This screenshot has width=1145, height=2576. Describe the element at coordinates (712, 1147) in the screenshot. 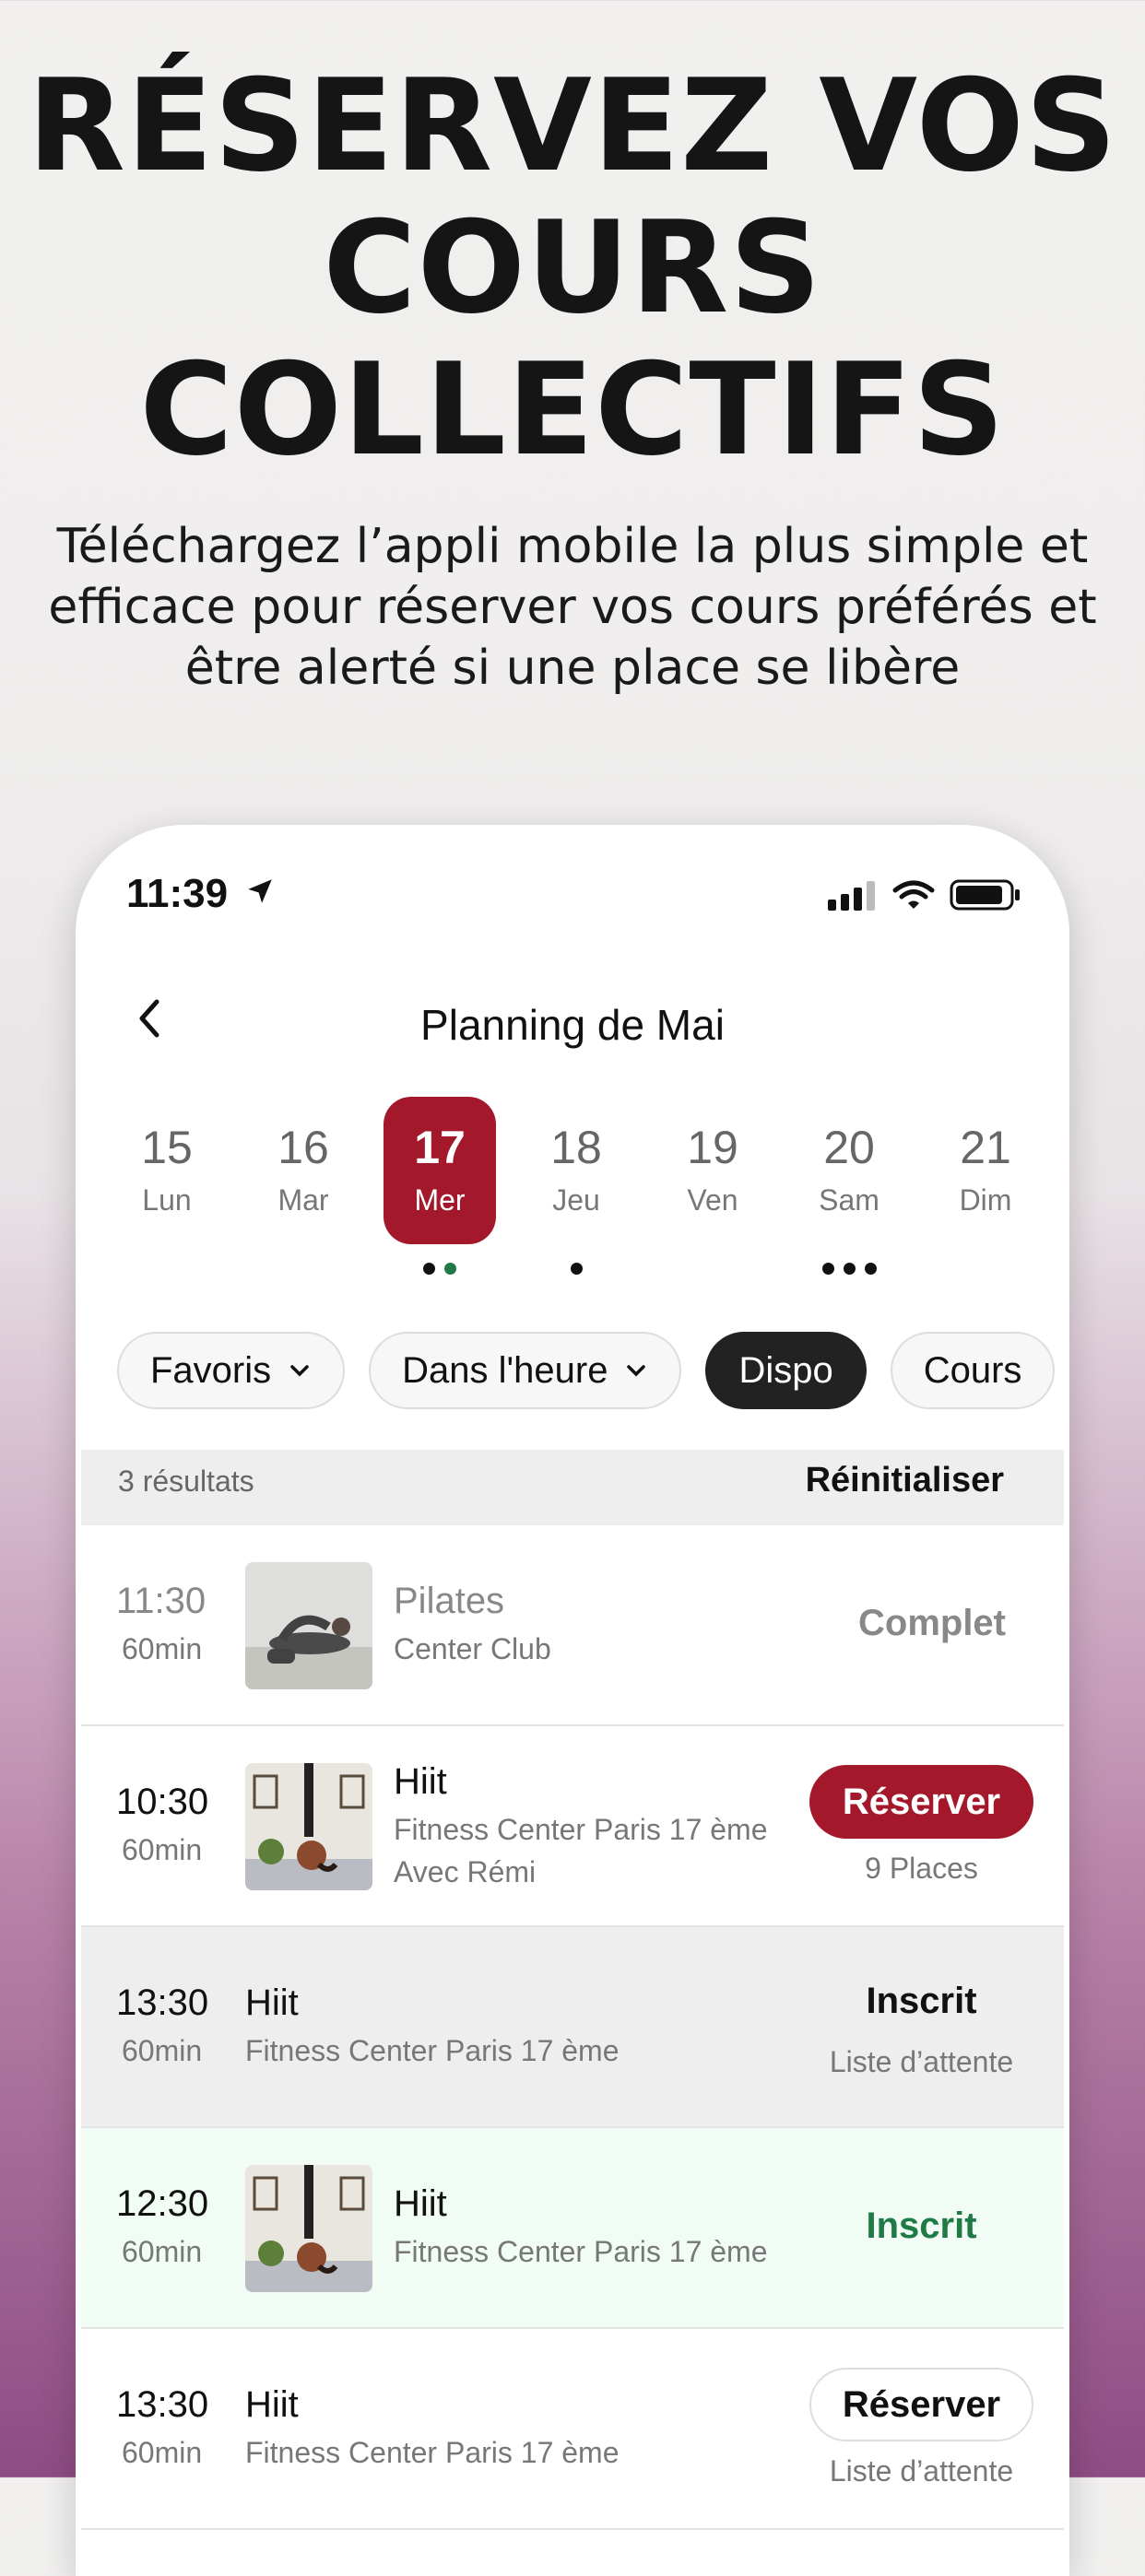

I see `day-number: 19` at that location.